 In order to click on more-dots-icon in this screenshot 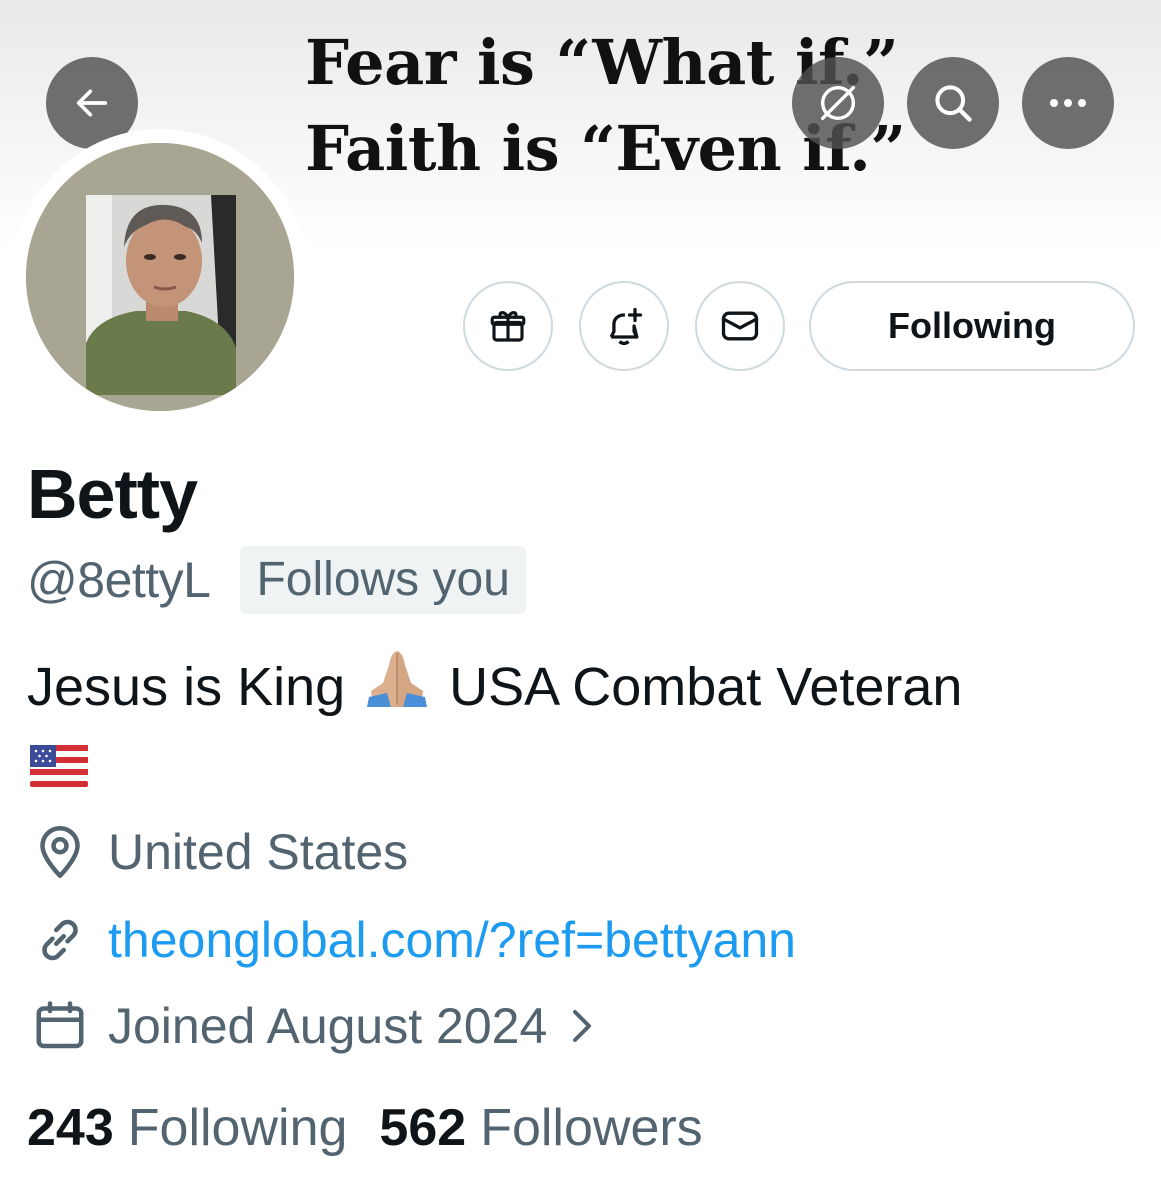, I will do `click(1068, 103)`.